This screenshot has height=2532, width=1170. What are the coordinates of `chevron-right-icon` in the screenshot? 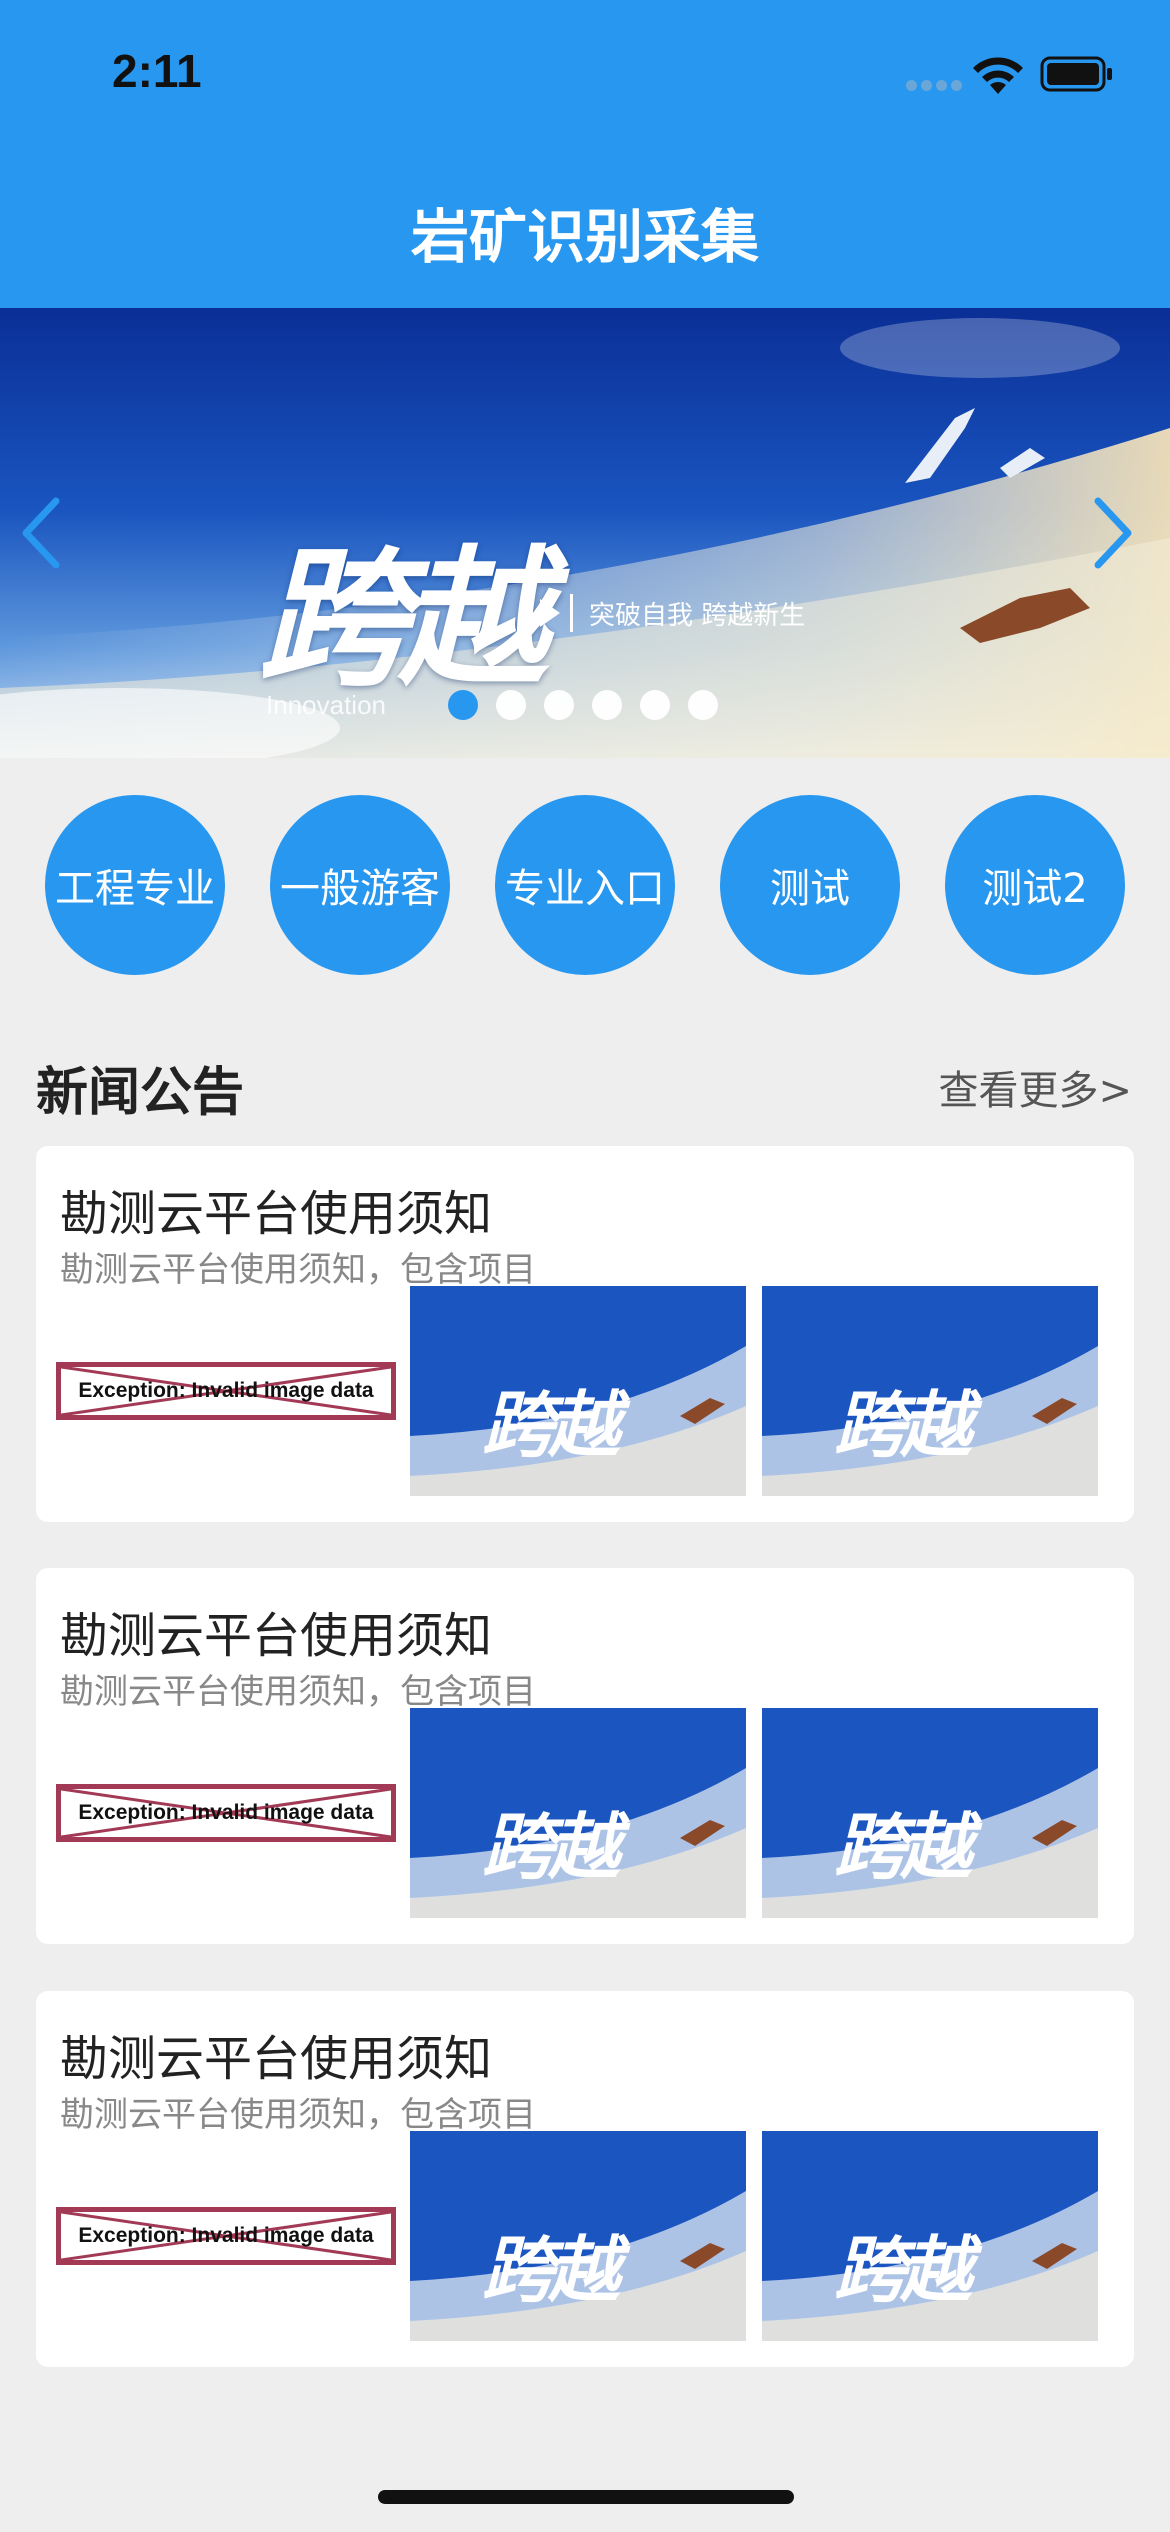 It's located at (1112, 533).